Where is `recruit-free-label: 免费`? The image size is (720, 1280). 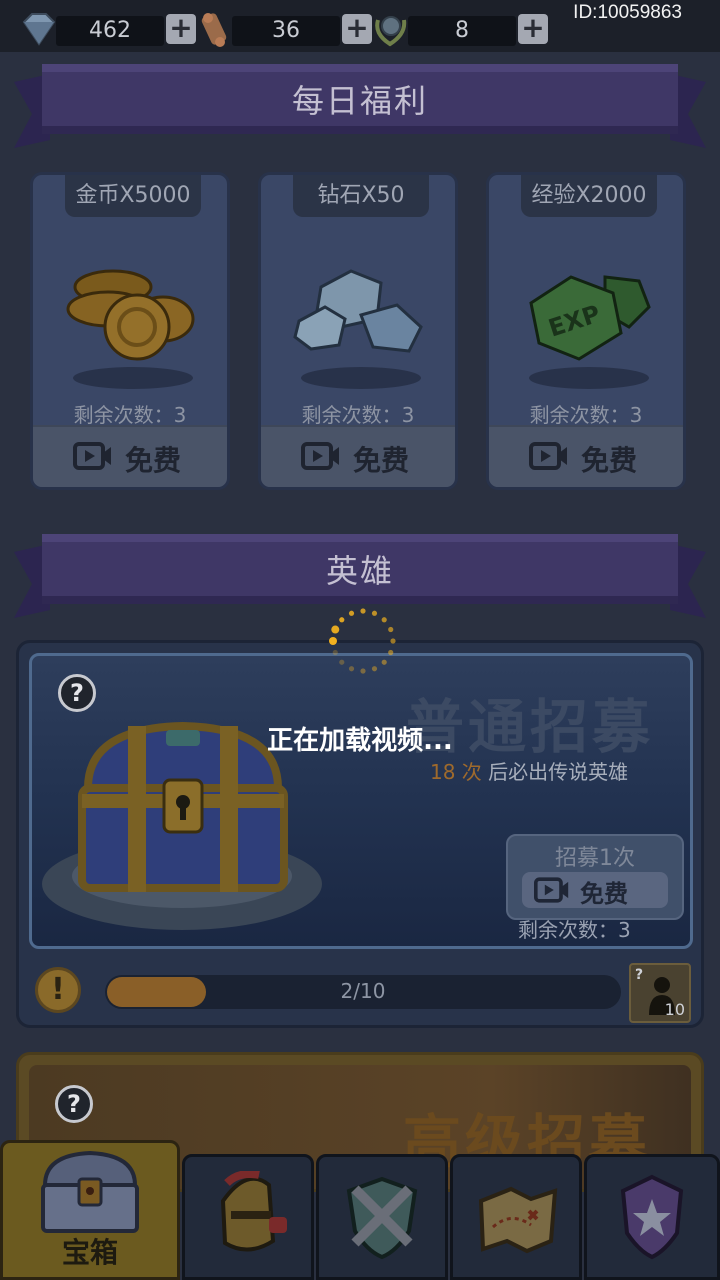 recruit-free-label: 免费 is located at coordinates (604, 894).